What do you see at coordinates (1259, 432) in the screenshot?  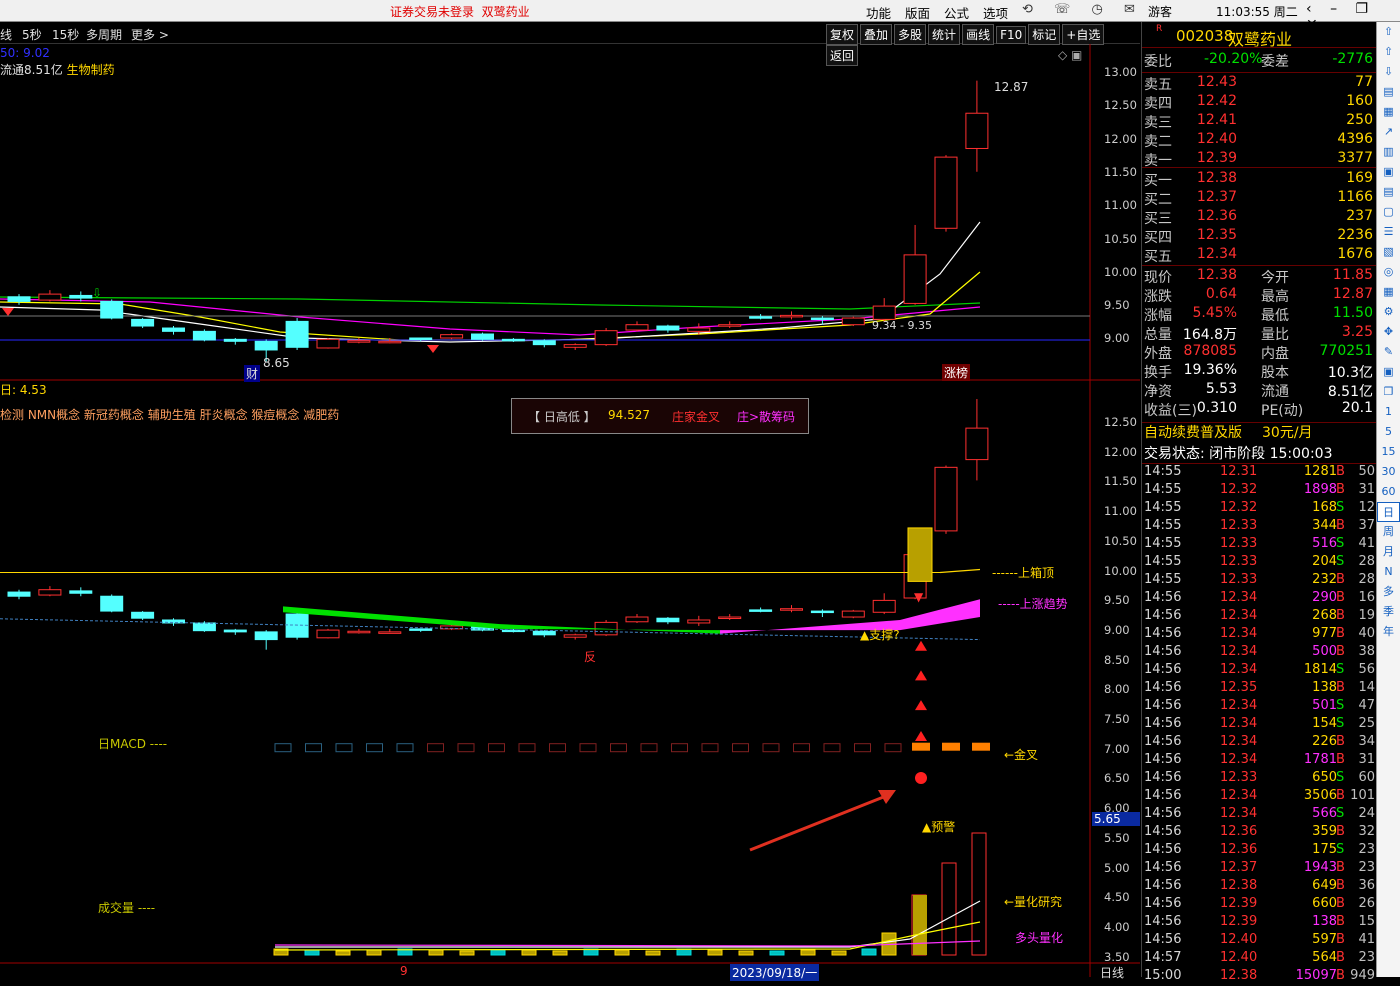 I see `promo-row: 自动续费普及版 30元/月` at bounding box center [1259, 432].